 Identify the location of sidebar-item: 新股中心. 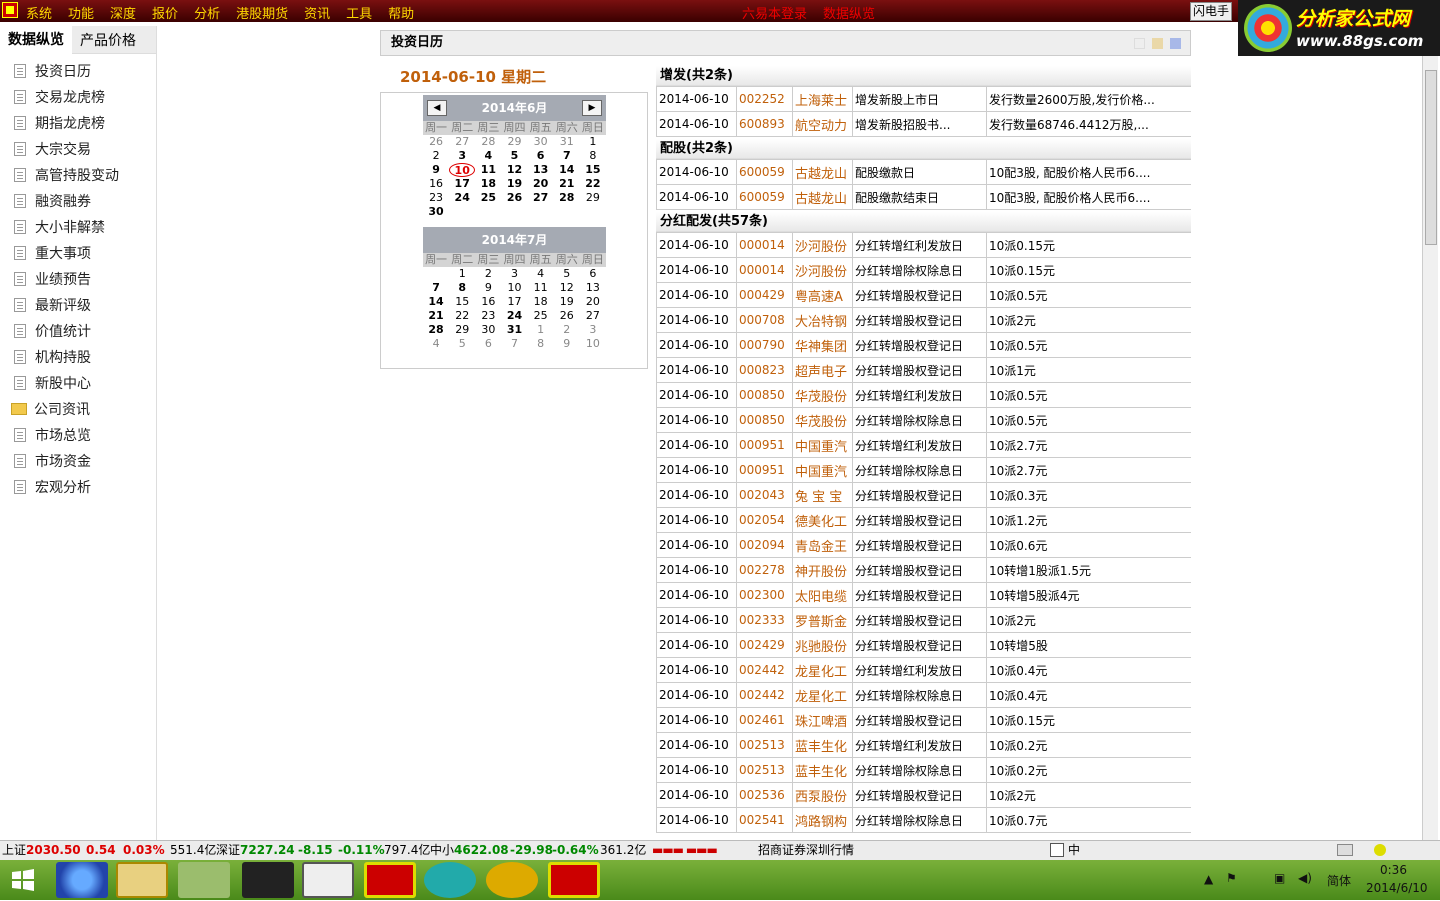
(78, 383).